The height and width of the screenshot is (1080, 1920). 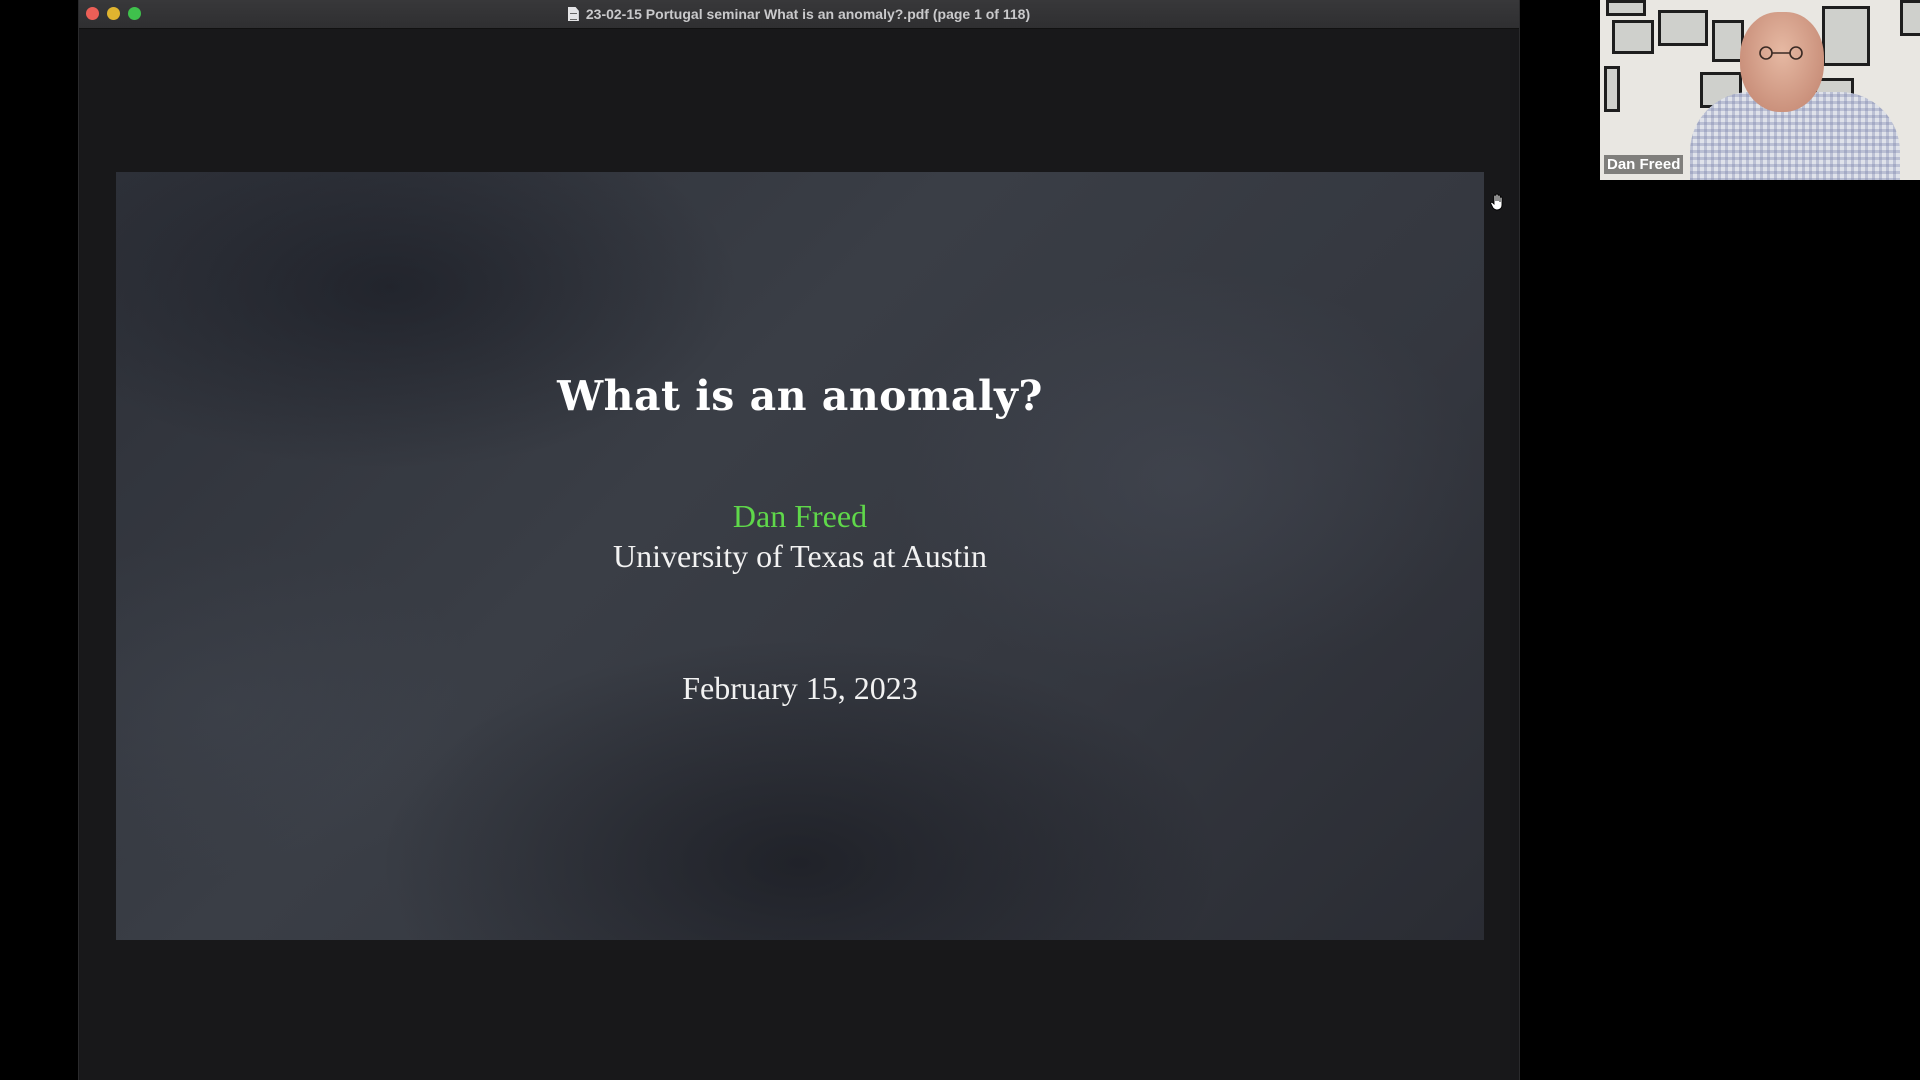 What do you see at coordinates (1644, 164) in the screenshot?
I see `participant-name-label: Dan Freed` at bounding box center [1644, 164].